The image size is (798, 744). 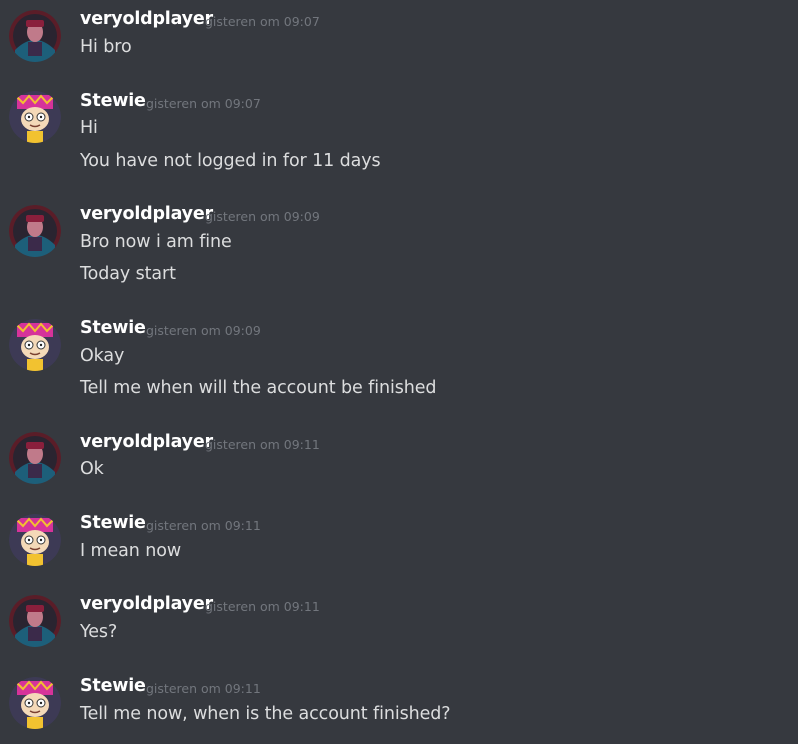 I want to click on message-text: You have not logged in for 11 days, so click(x=230, y=161).